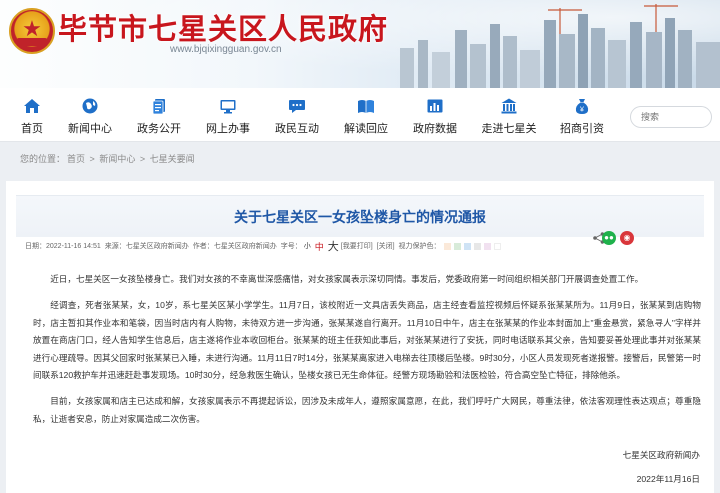 The width and height of the screenshot is (720, 493). What do you see at coordinates (43, 159) in the screenshot?
I see `breadcrumb-prefix: 您的位置：` at bounding box center [43, 159].